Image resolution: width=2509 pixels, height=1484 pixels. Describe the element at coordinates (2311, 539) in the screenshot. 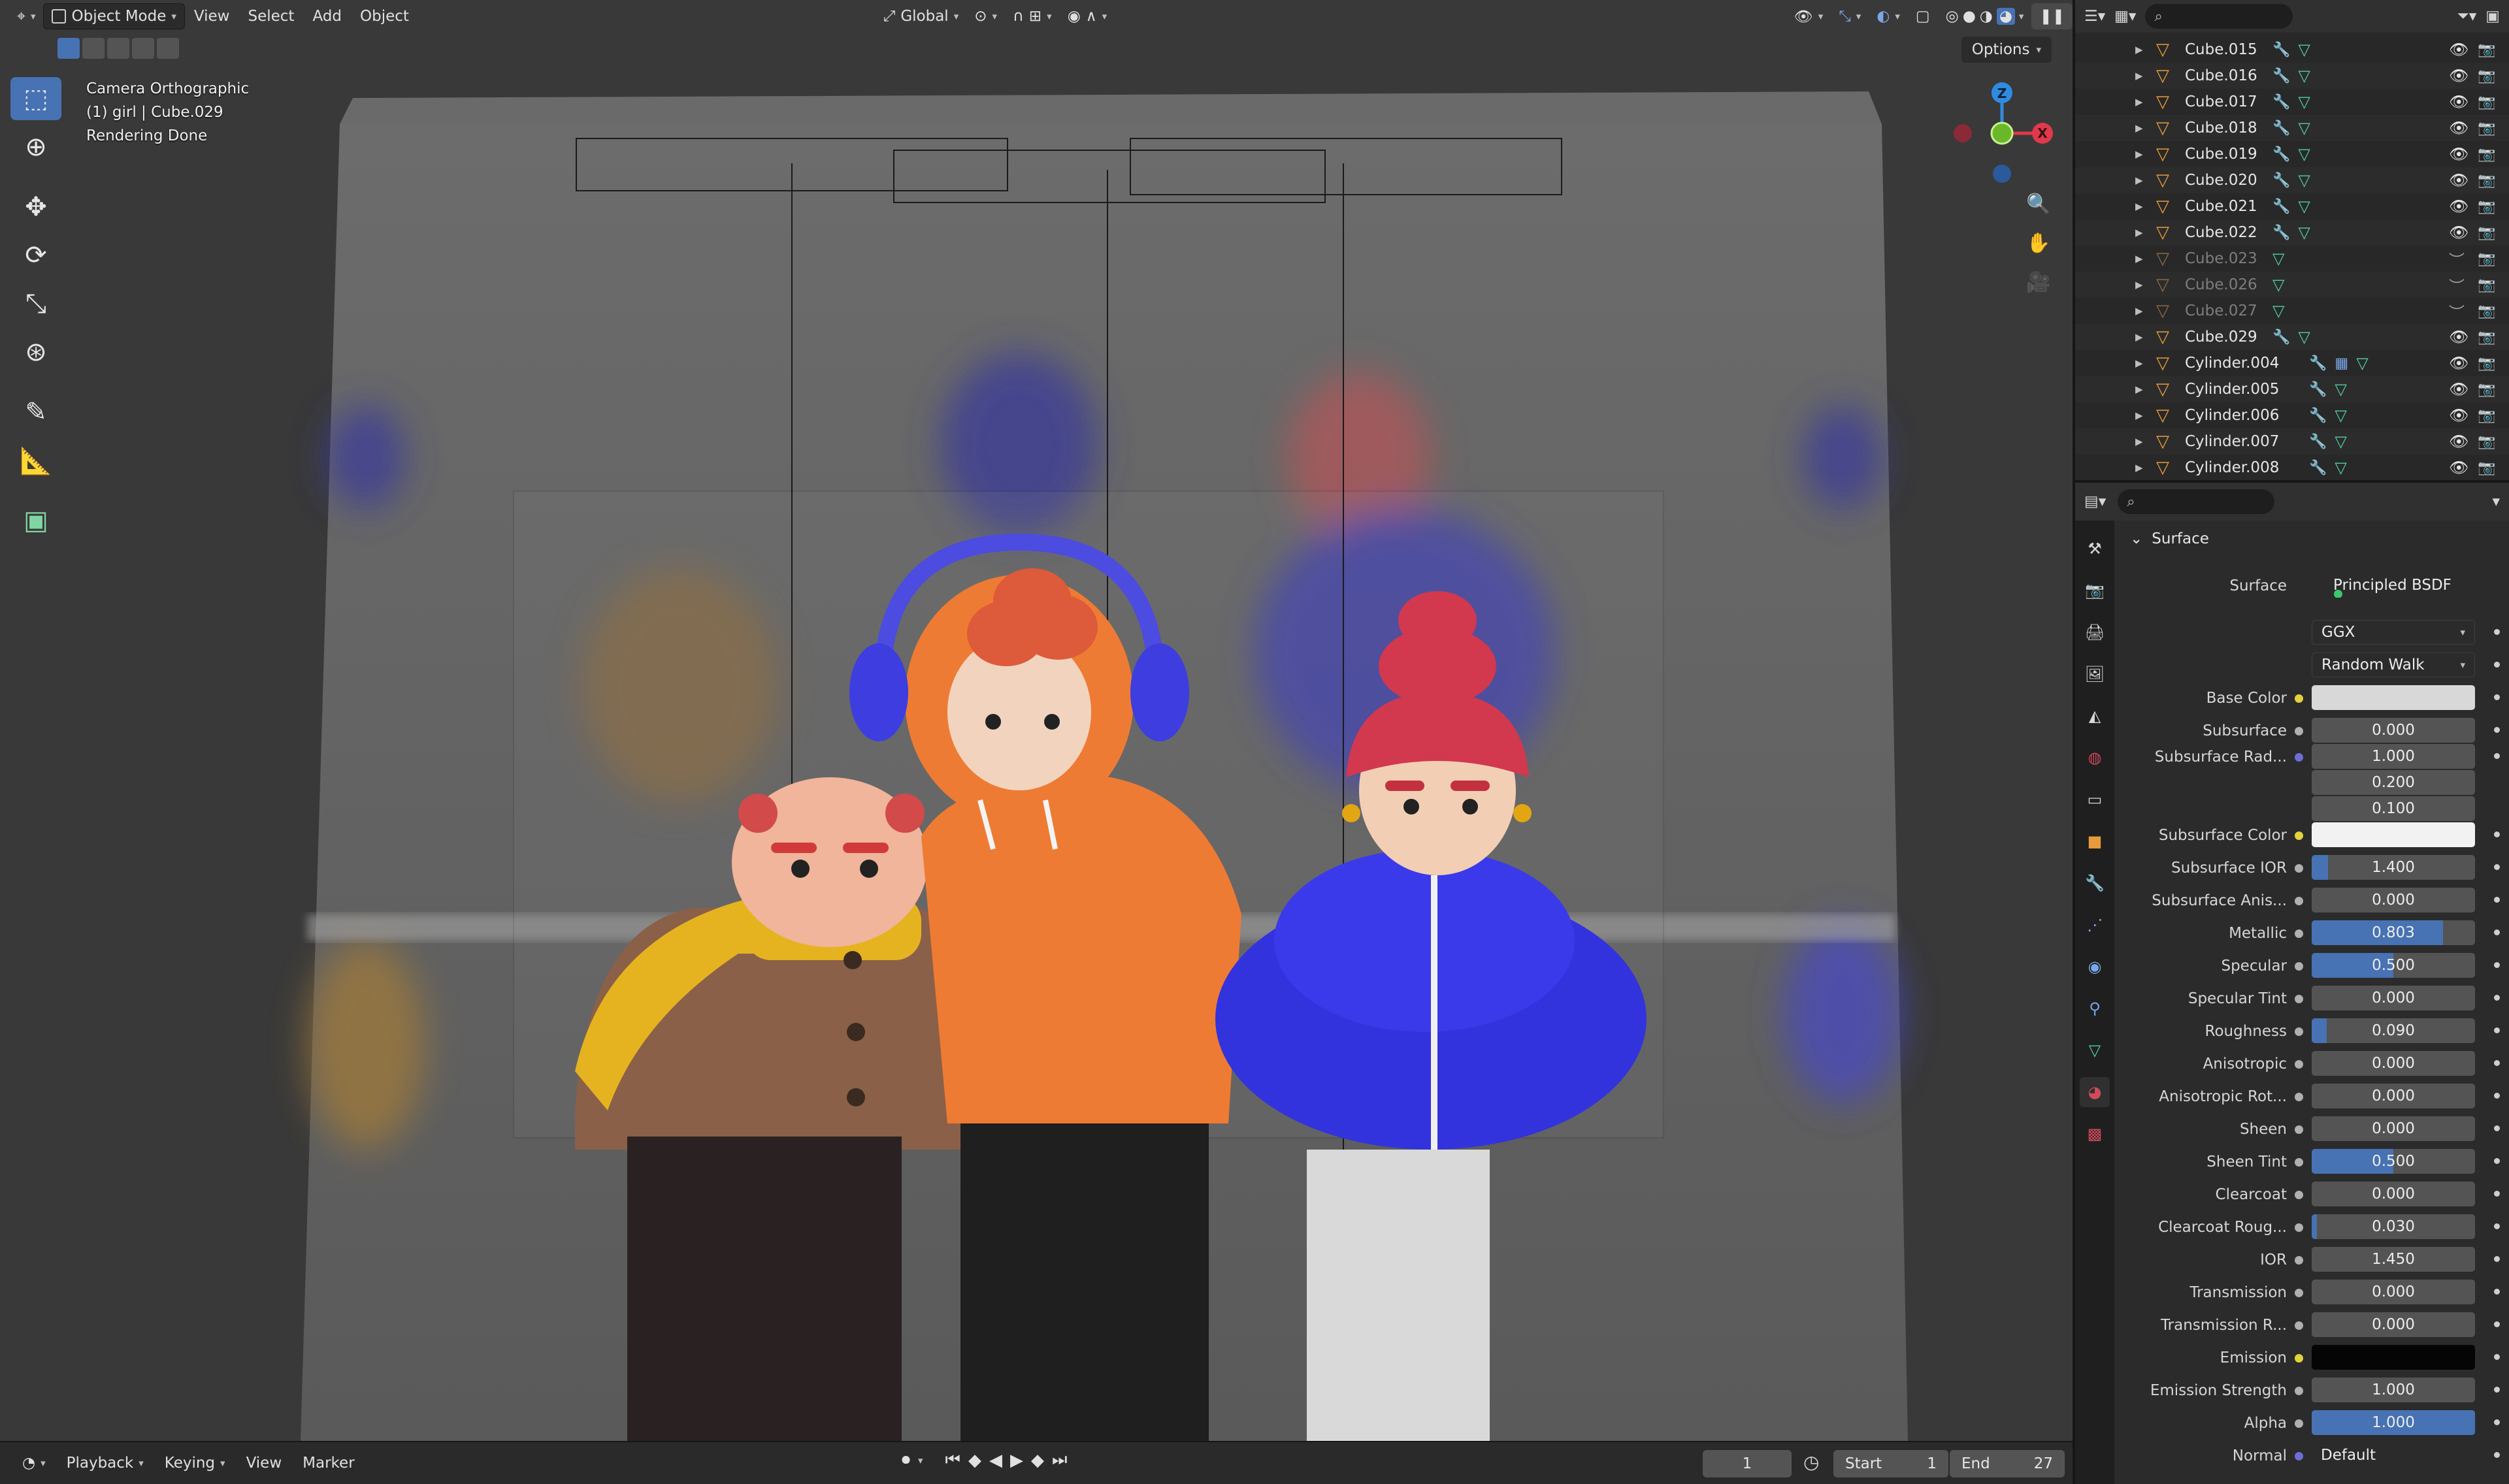

I see `surface-panel-header: ⌄ Surface` at that location.